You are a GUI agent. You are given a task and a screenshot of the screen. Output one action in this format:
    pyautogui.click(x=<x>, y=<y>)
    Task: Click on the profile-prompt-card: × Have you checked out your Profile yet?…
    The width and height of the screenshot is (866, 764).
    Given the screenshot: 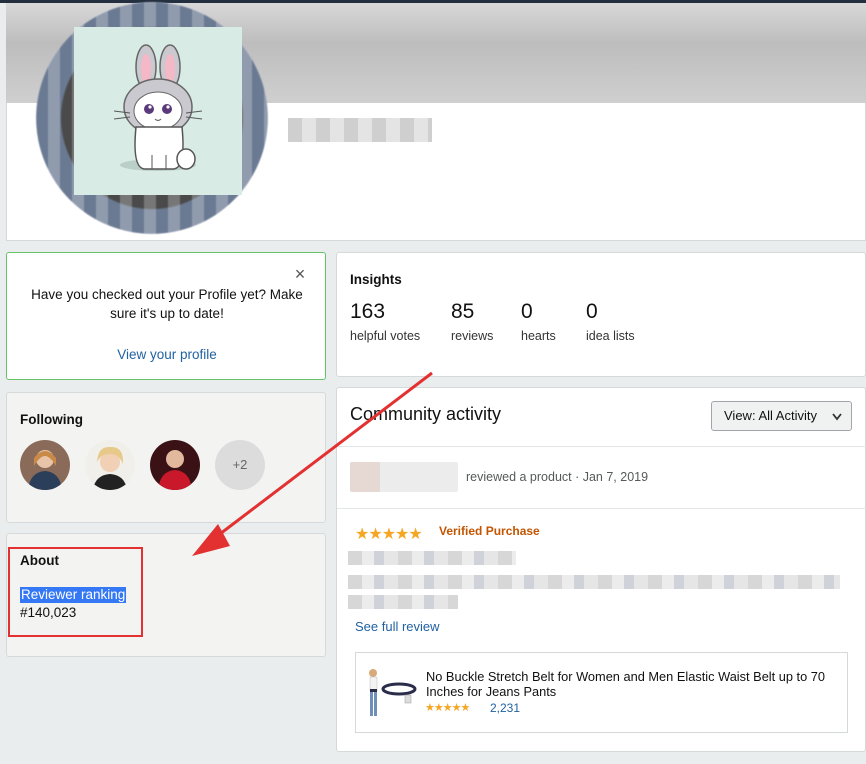 What is the action you would take?
    pyautogui.click(x=166, y=316)
    